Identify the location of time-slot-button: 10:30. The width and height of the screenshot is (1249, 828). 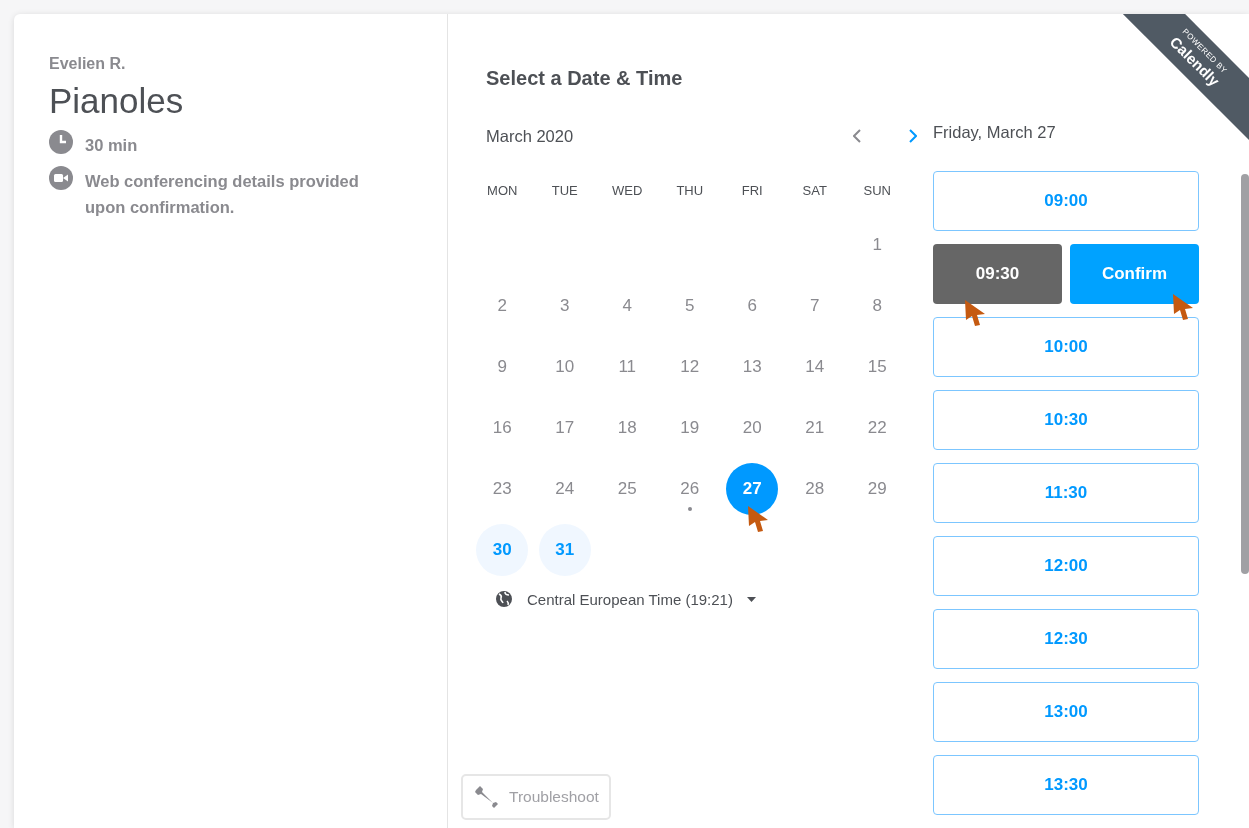
(1066, 420).